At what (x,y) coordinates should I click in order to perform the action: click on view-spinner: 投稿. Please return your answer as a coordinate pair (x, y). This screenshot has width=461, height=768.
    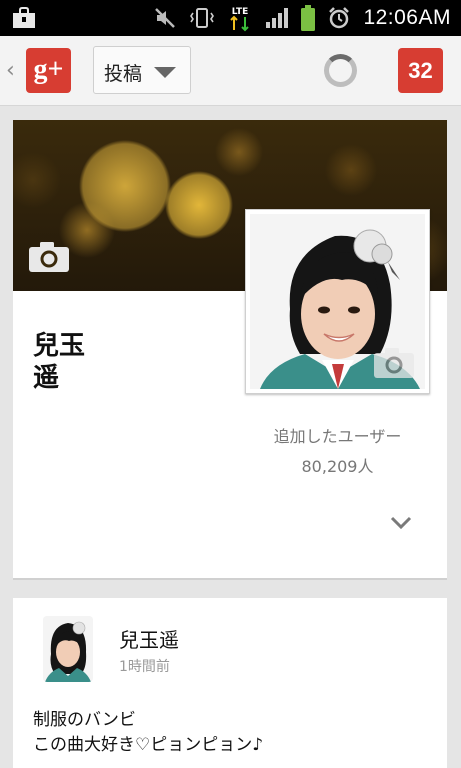
    Looking at the image, I should click on (142, 70).